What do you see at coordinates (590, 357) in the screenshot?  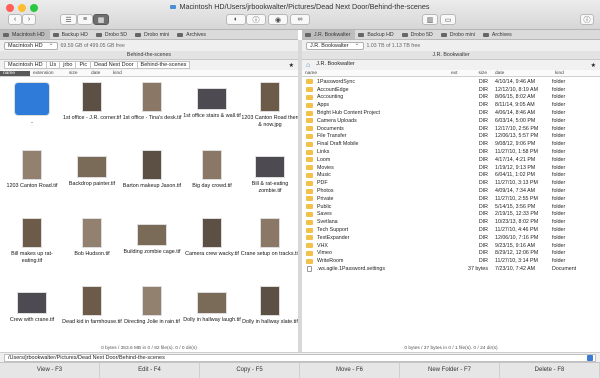 I see `chevron-down-icon` at bounding box center [590, 357].